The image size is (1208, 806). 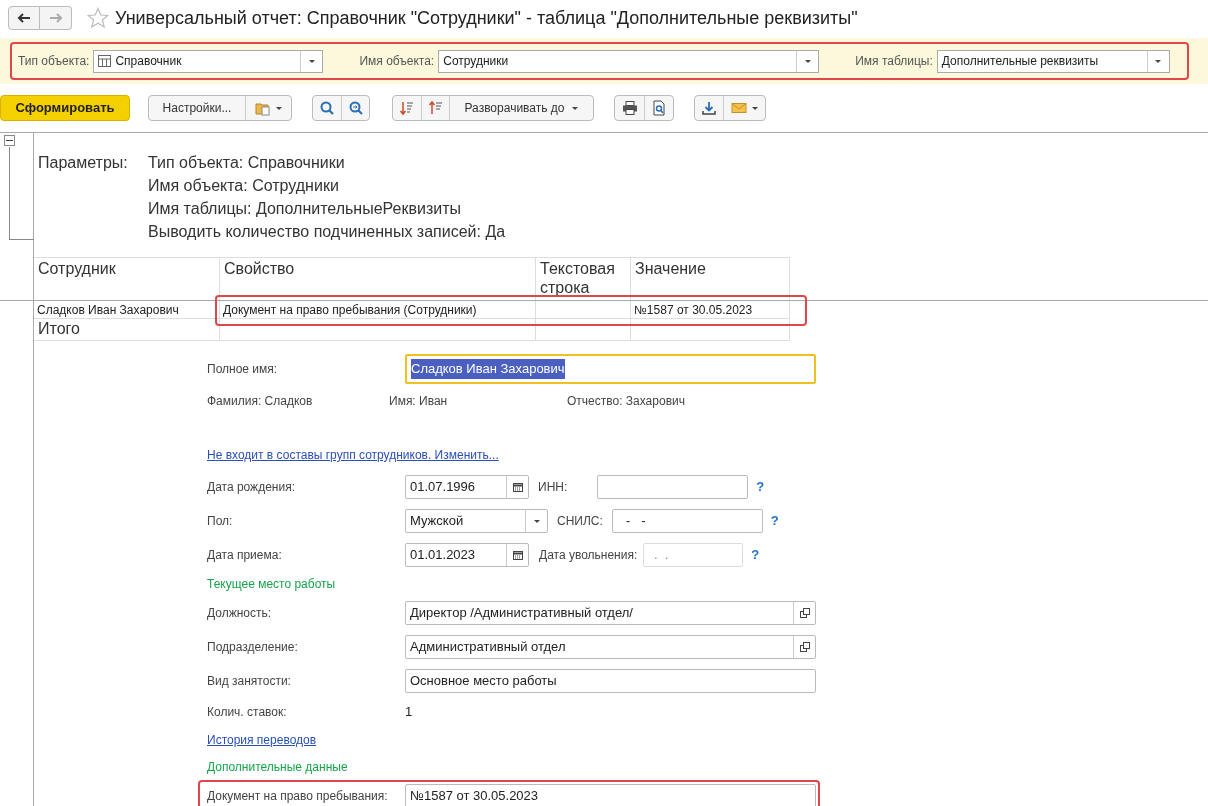 What do you see at coordinates (262, 740) in the screenshot?
I see `link: История переводов` at bounding box center [262, 740].